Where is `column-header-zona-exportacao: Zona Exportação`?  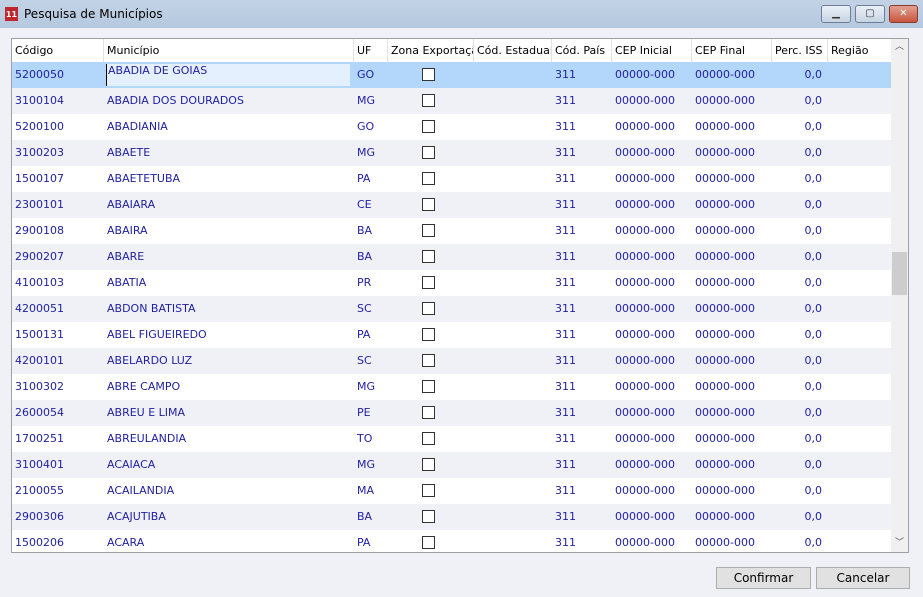
column-header-zona-exportacao: Zona Exportação is located at coordinates (431, 50).